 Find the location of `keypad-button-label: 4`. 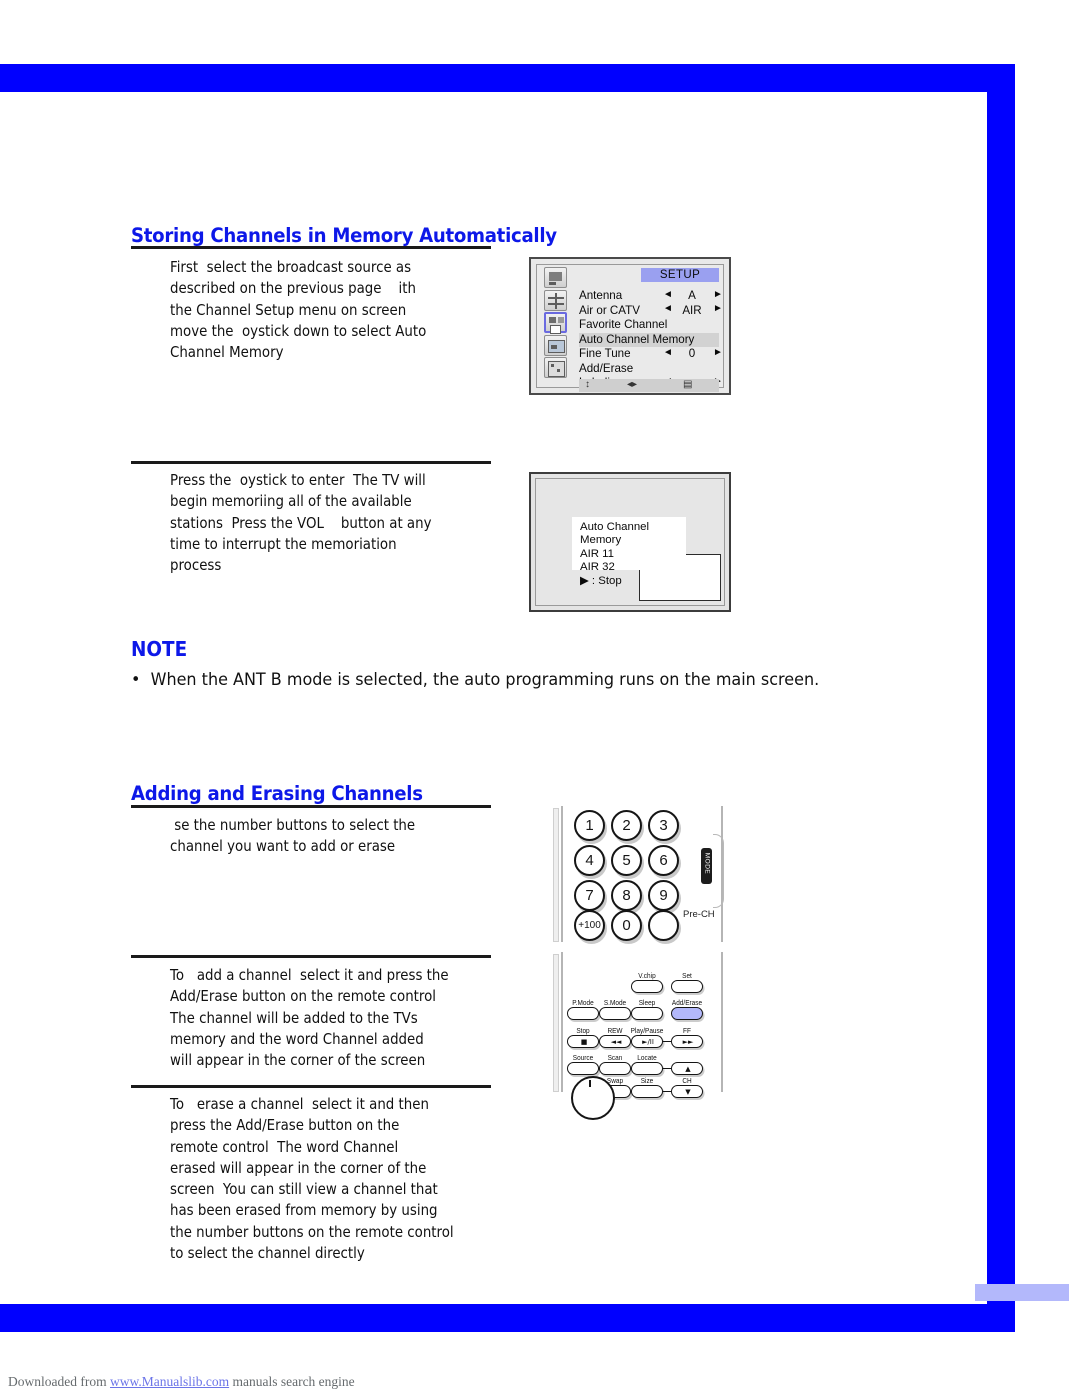

keypad-button-label: 4 is located at coordinates (589, 860).